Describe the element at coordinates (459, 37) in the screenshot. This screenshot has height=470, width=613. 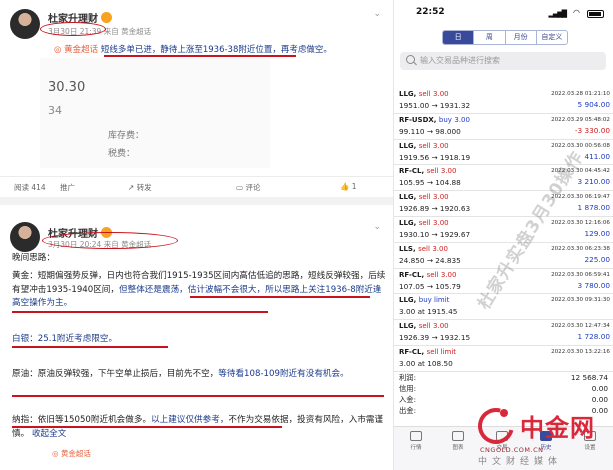
I see `segment-day: 日` at that location.